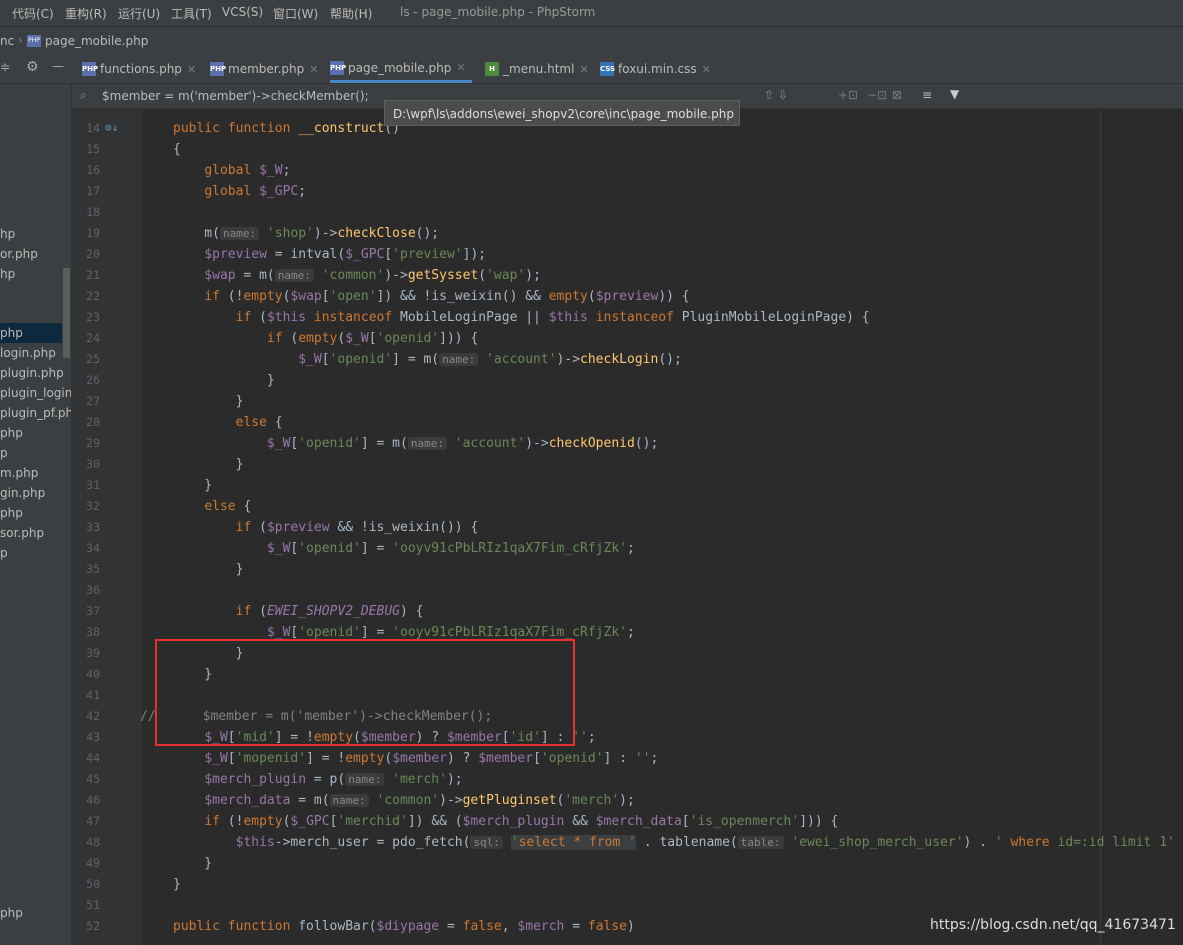  Describe the element at coordinates (35, 413) in the screenshot. I see `sidebar-item: plugin_pf.php` at that location.